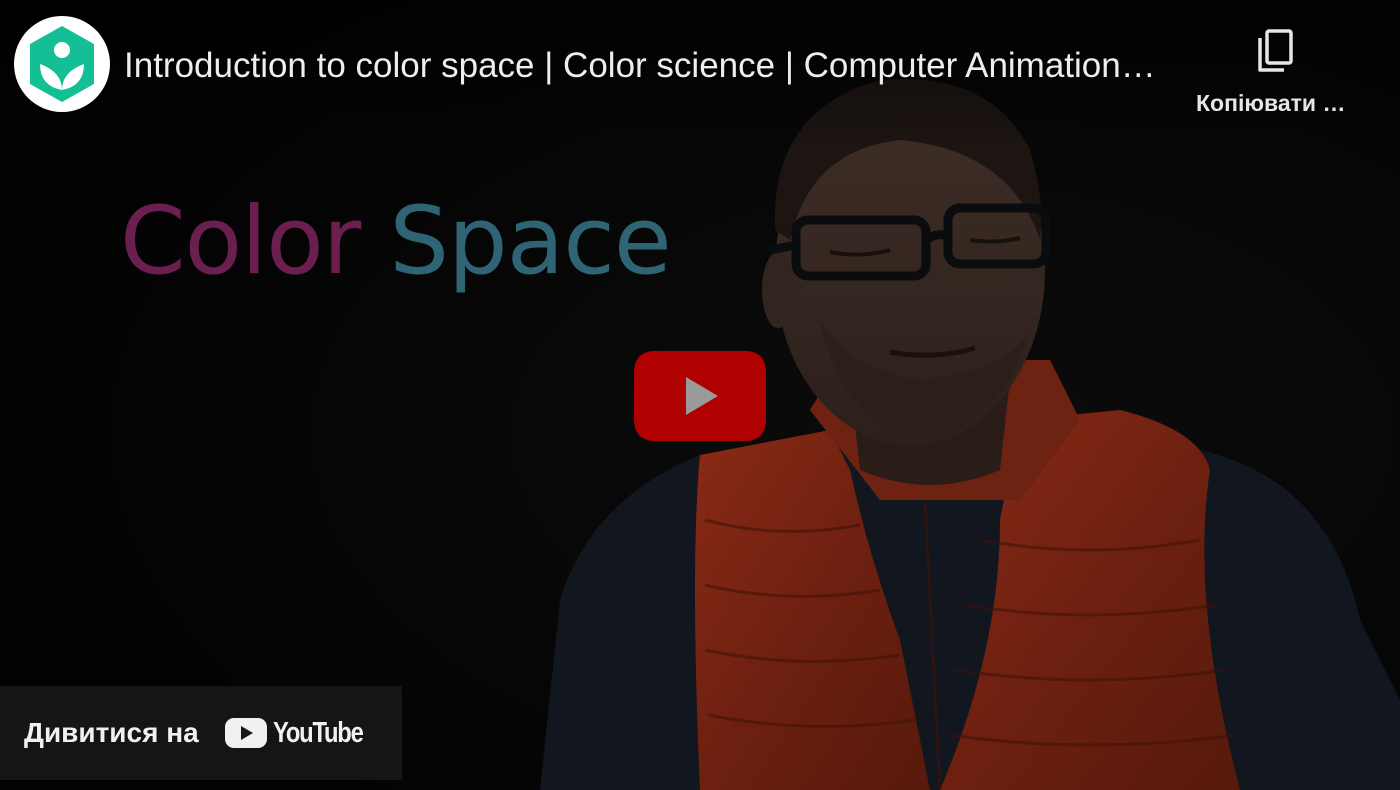 The height and width of the screenshot is (790, 1400). Describe the element at coordinates (1275, 50) in the screenshot. I see `copy-icon` at that location.